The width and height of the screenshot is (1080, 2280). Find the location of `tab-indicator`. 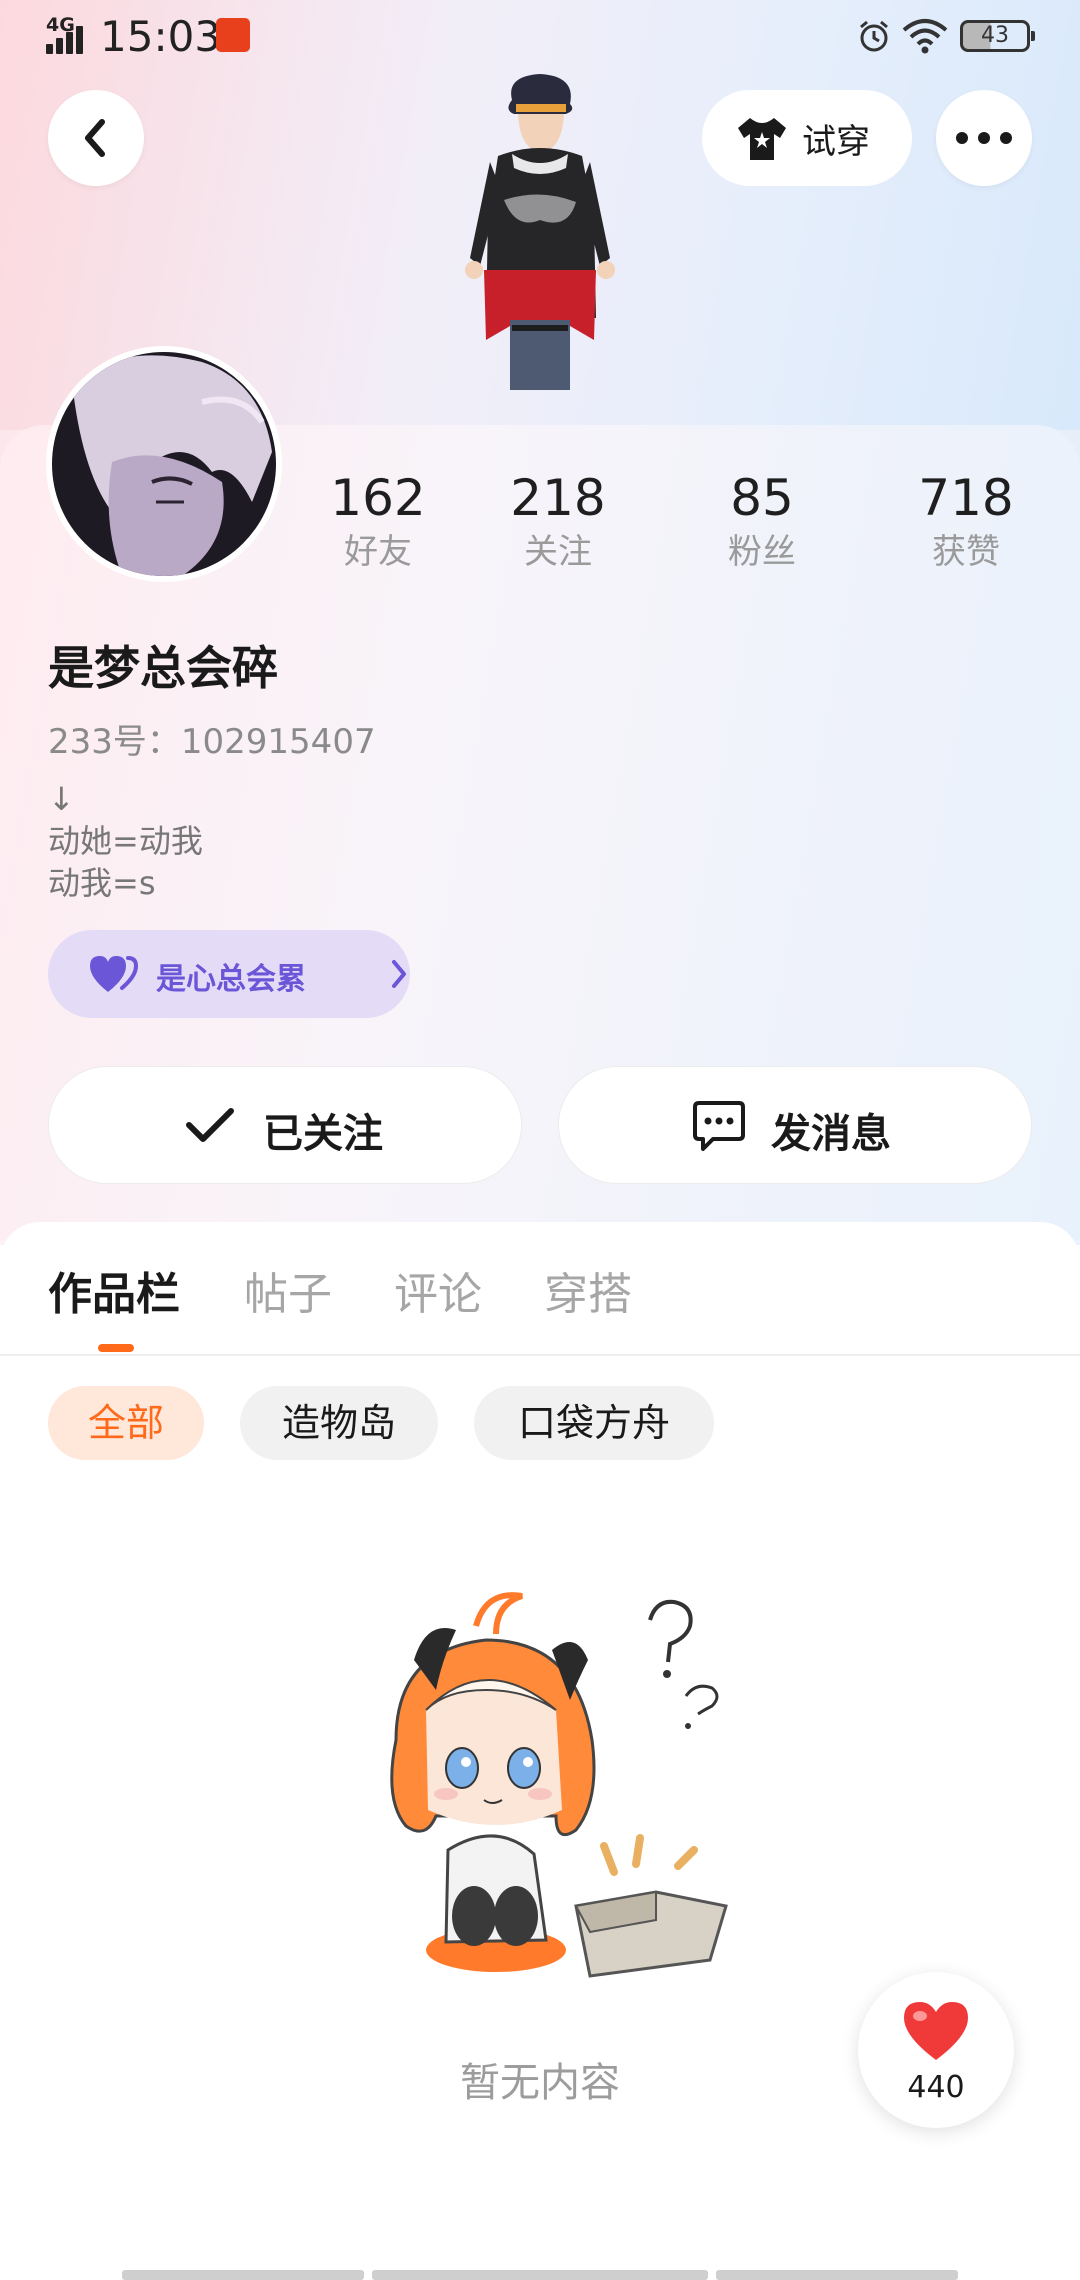

tab-indicator is located at coordinates (116, 1348).